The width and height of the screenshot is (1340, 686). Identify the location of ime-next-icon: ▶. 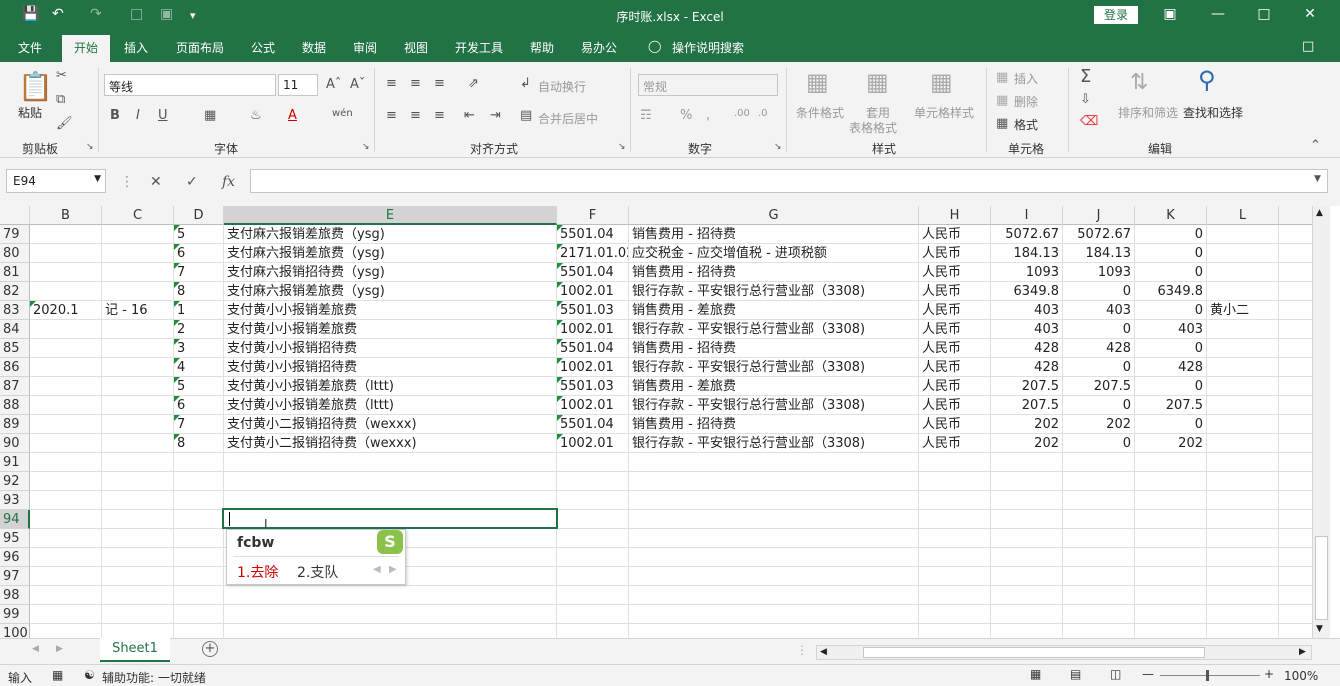
(393, 569).